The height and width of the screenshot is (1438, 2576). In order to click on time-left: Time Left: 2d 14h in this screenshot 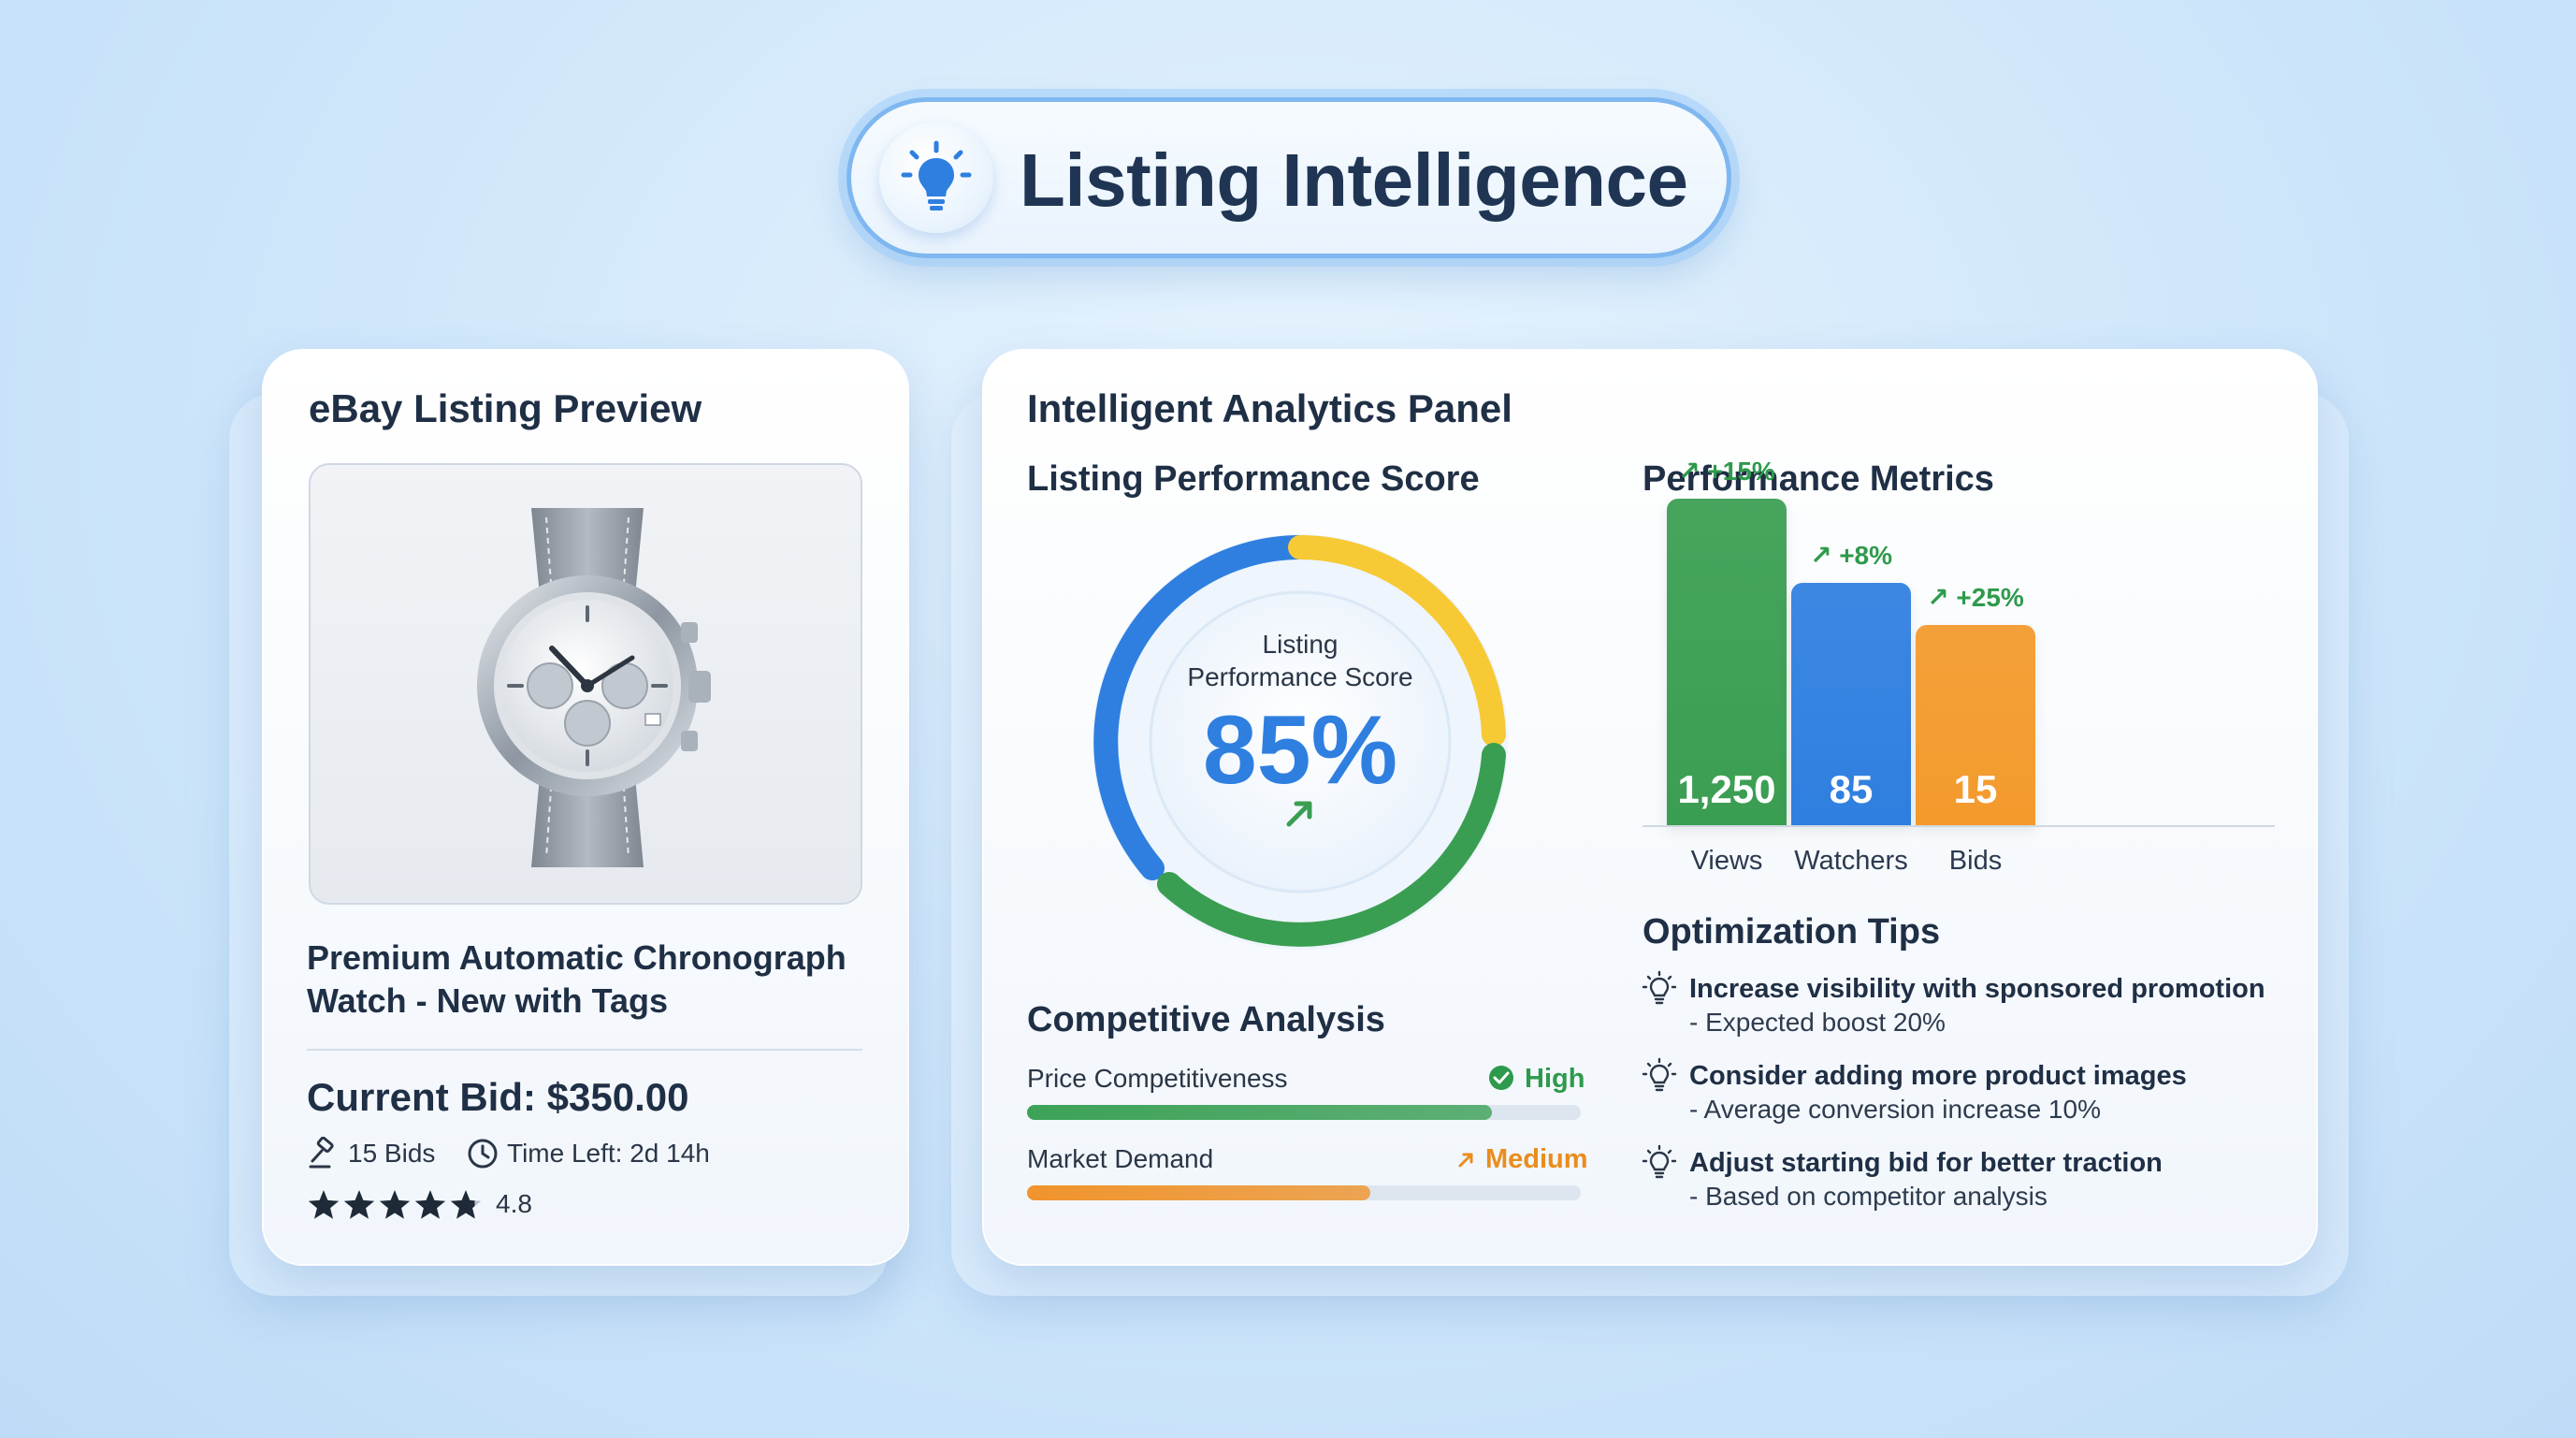, I will do `click(608, 1153)`.